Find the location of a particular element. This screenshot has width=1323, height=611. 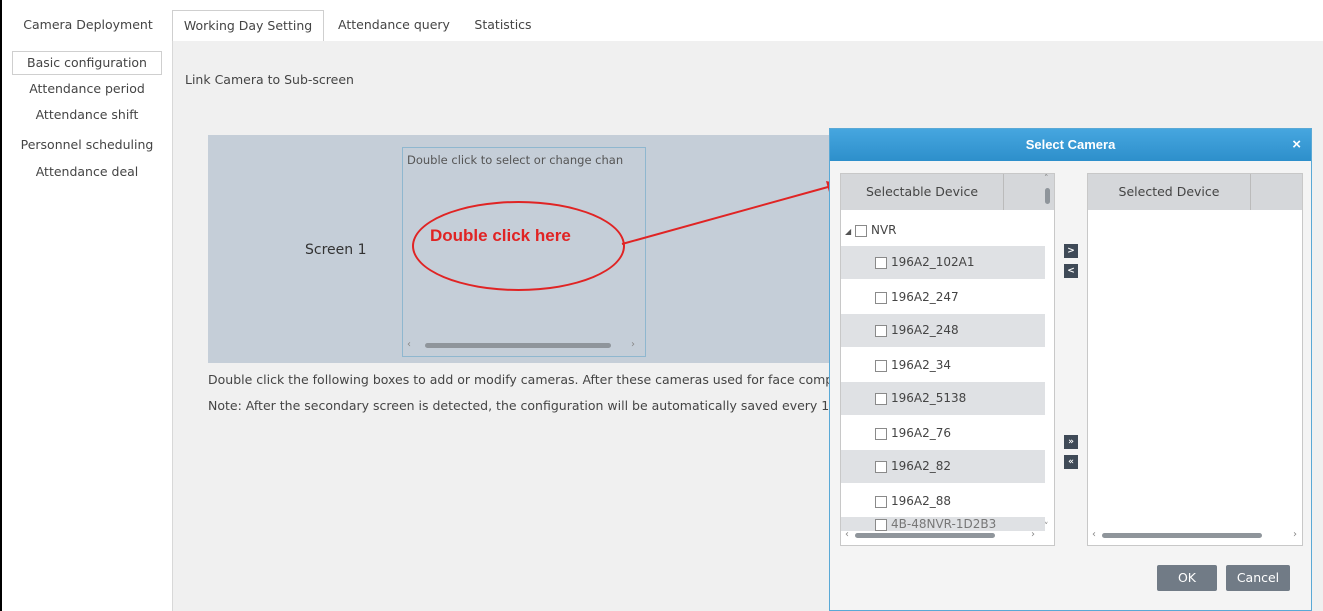

dialog-header: Select Camera × is located at coordinates (1070, 145).